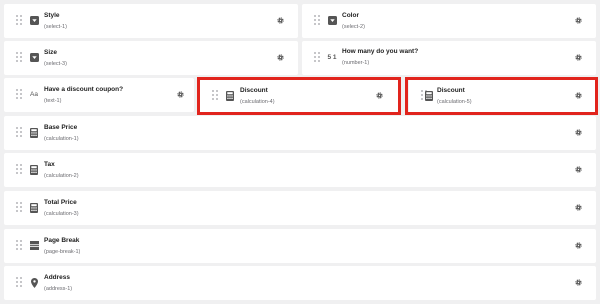 The height and width of the screenshot is (304, 600). What do you see at coordinates (49, 164) in the screenshot?
I see `field-title: Tax` at bounding box center [49, 164].